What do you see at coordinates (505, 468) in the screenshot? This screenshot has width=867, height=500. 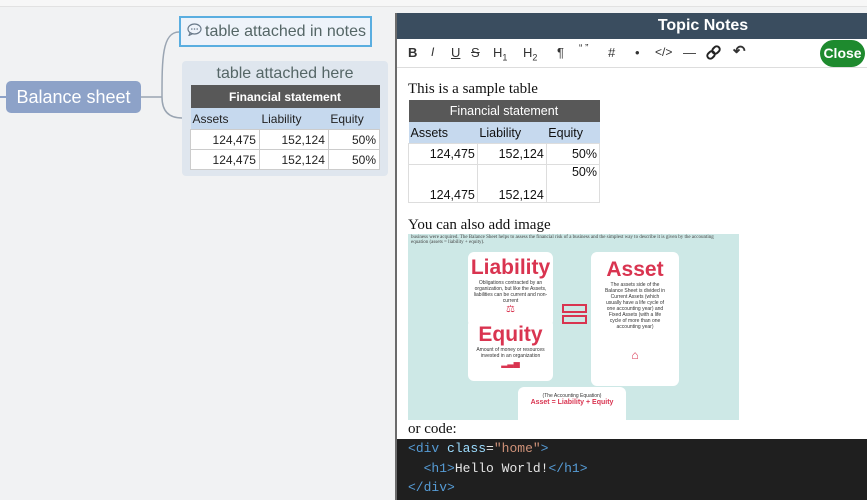 I see `code-line-2: <h1>Hello World!</h1>` at bounding box center [505, 468].